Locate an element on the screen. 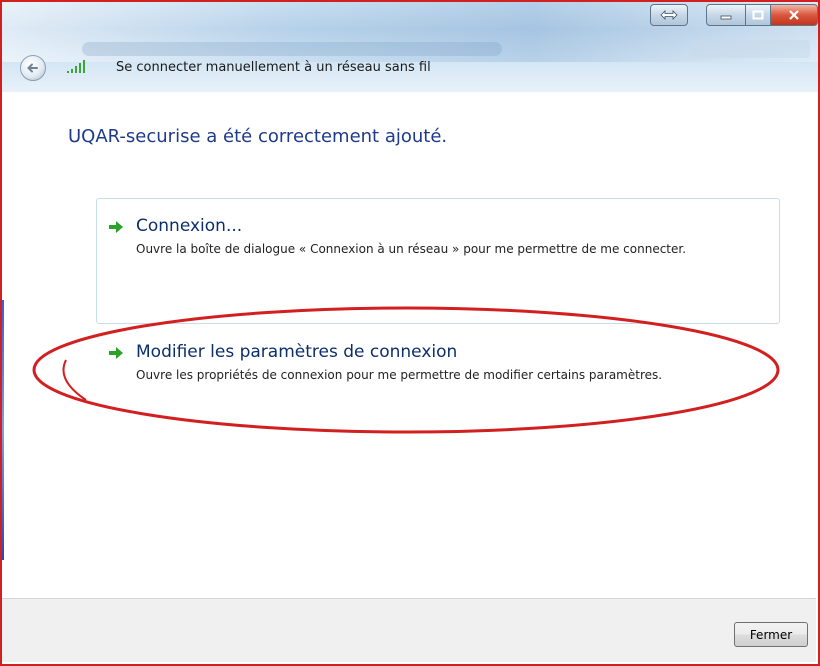  maximize-icon is located at coordinates (758, 15).